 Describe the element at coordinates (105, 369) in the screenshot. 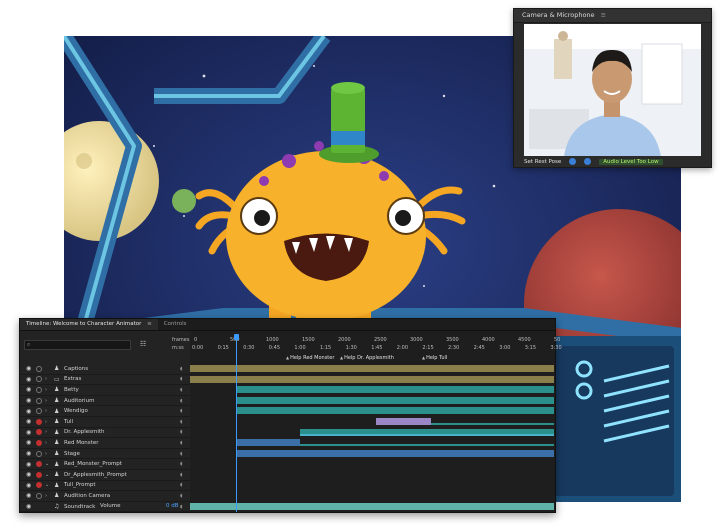

I see `track-row: ◉ ♟ Captions ◖` at that location.